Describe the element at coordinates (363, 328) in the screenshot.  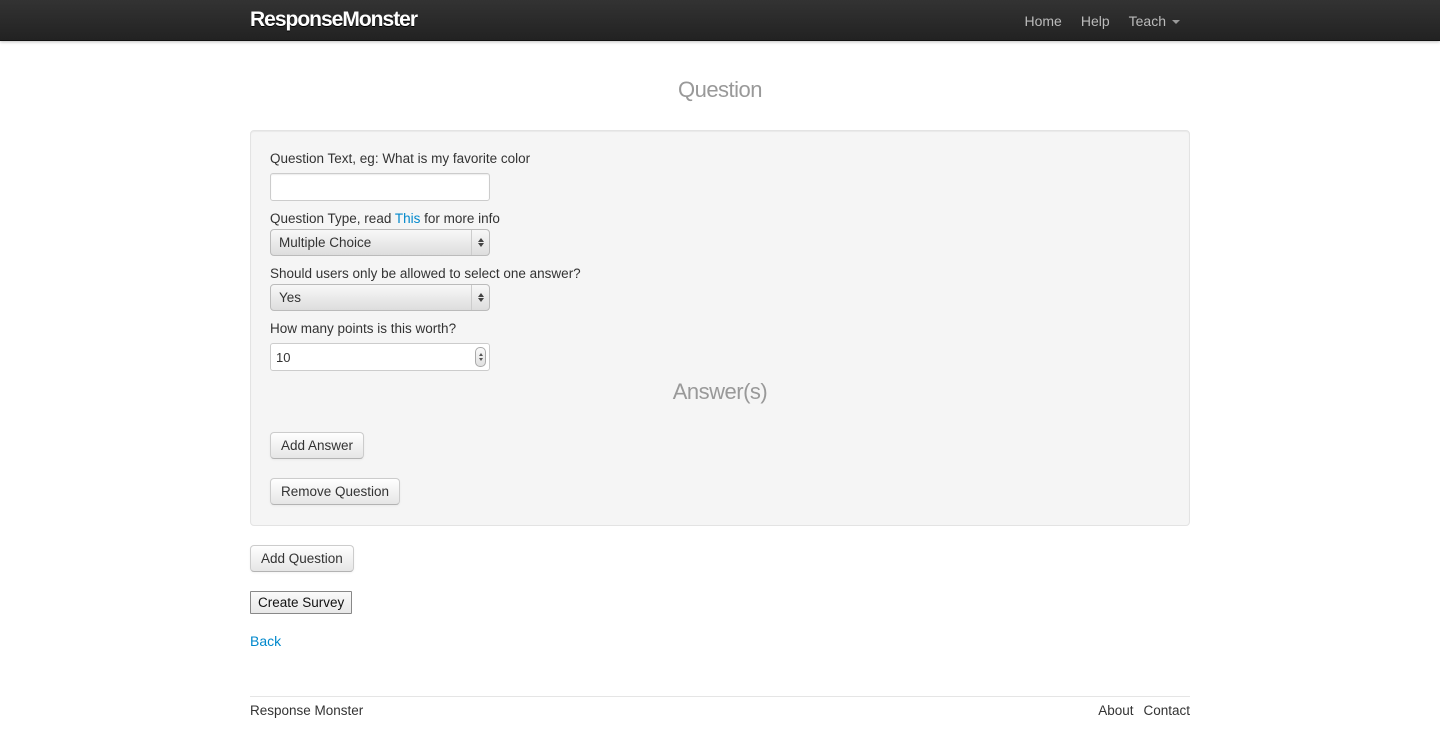
I see `points-label: How many points is this worth?` at that location.